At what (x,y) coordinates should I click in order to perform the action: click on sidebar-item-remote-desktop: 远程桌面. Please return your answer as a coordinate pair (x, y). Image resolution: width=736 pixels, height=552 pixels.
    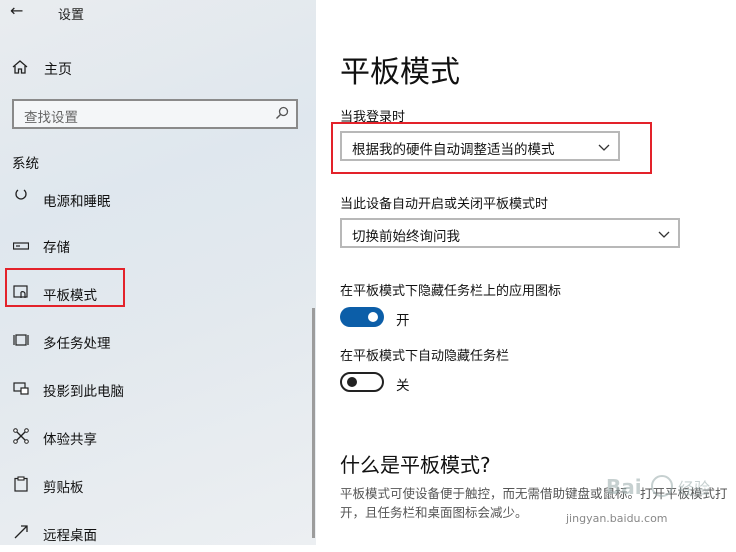
    Looking at the image, I should click on (158, 534).